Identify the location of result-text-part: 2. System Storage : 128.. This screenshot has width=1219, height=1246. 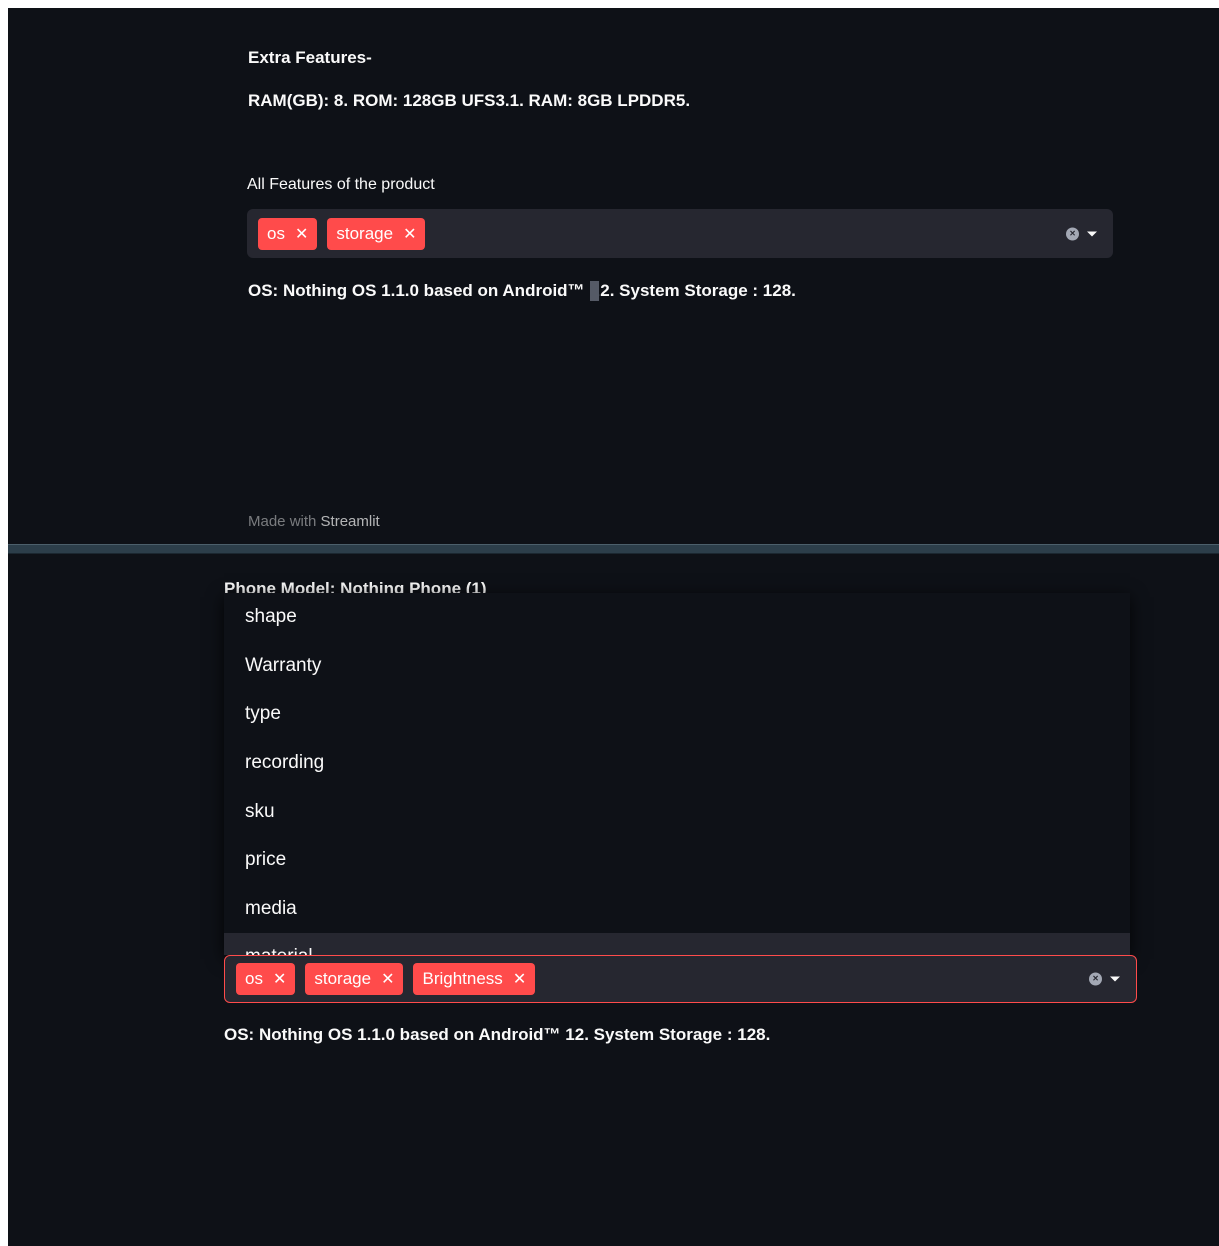
(698, 290).